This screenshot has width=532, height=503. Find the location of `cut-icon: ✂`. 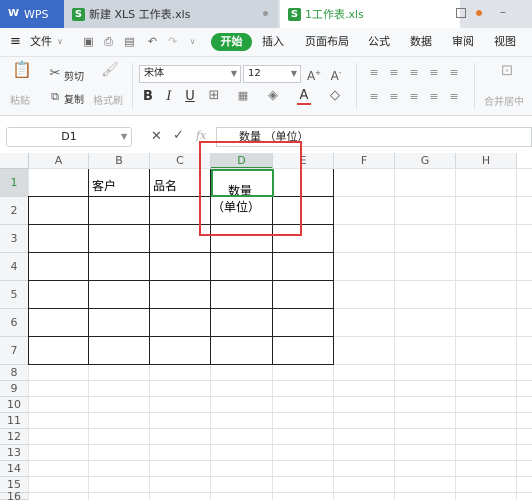

cut-icon: ✂ is located at coordinates (55, 74).